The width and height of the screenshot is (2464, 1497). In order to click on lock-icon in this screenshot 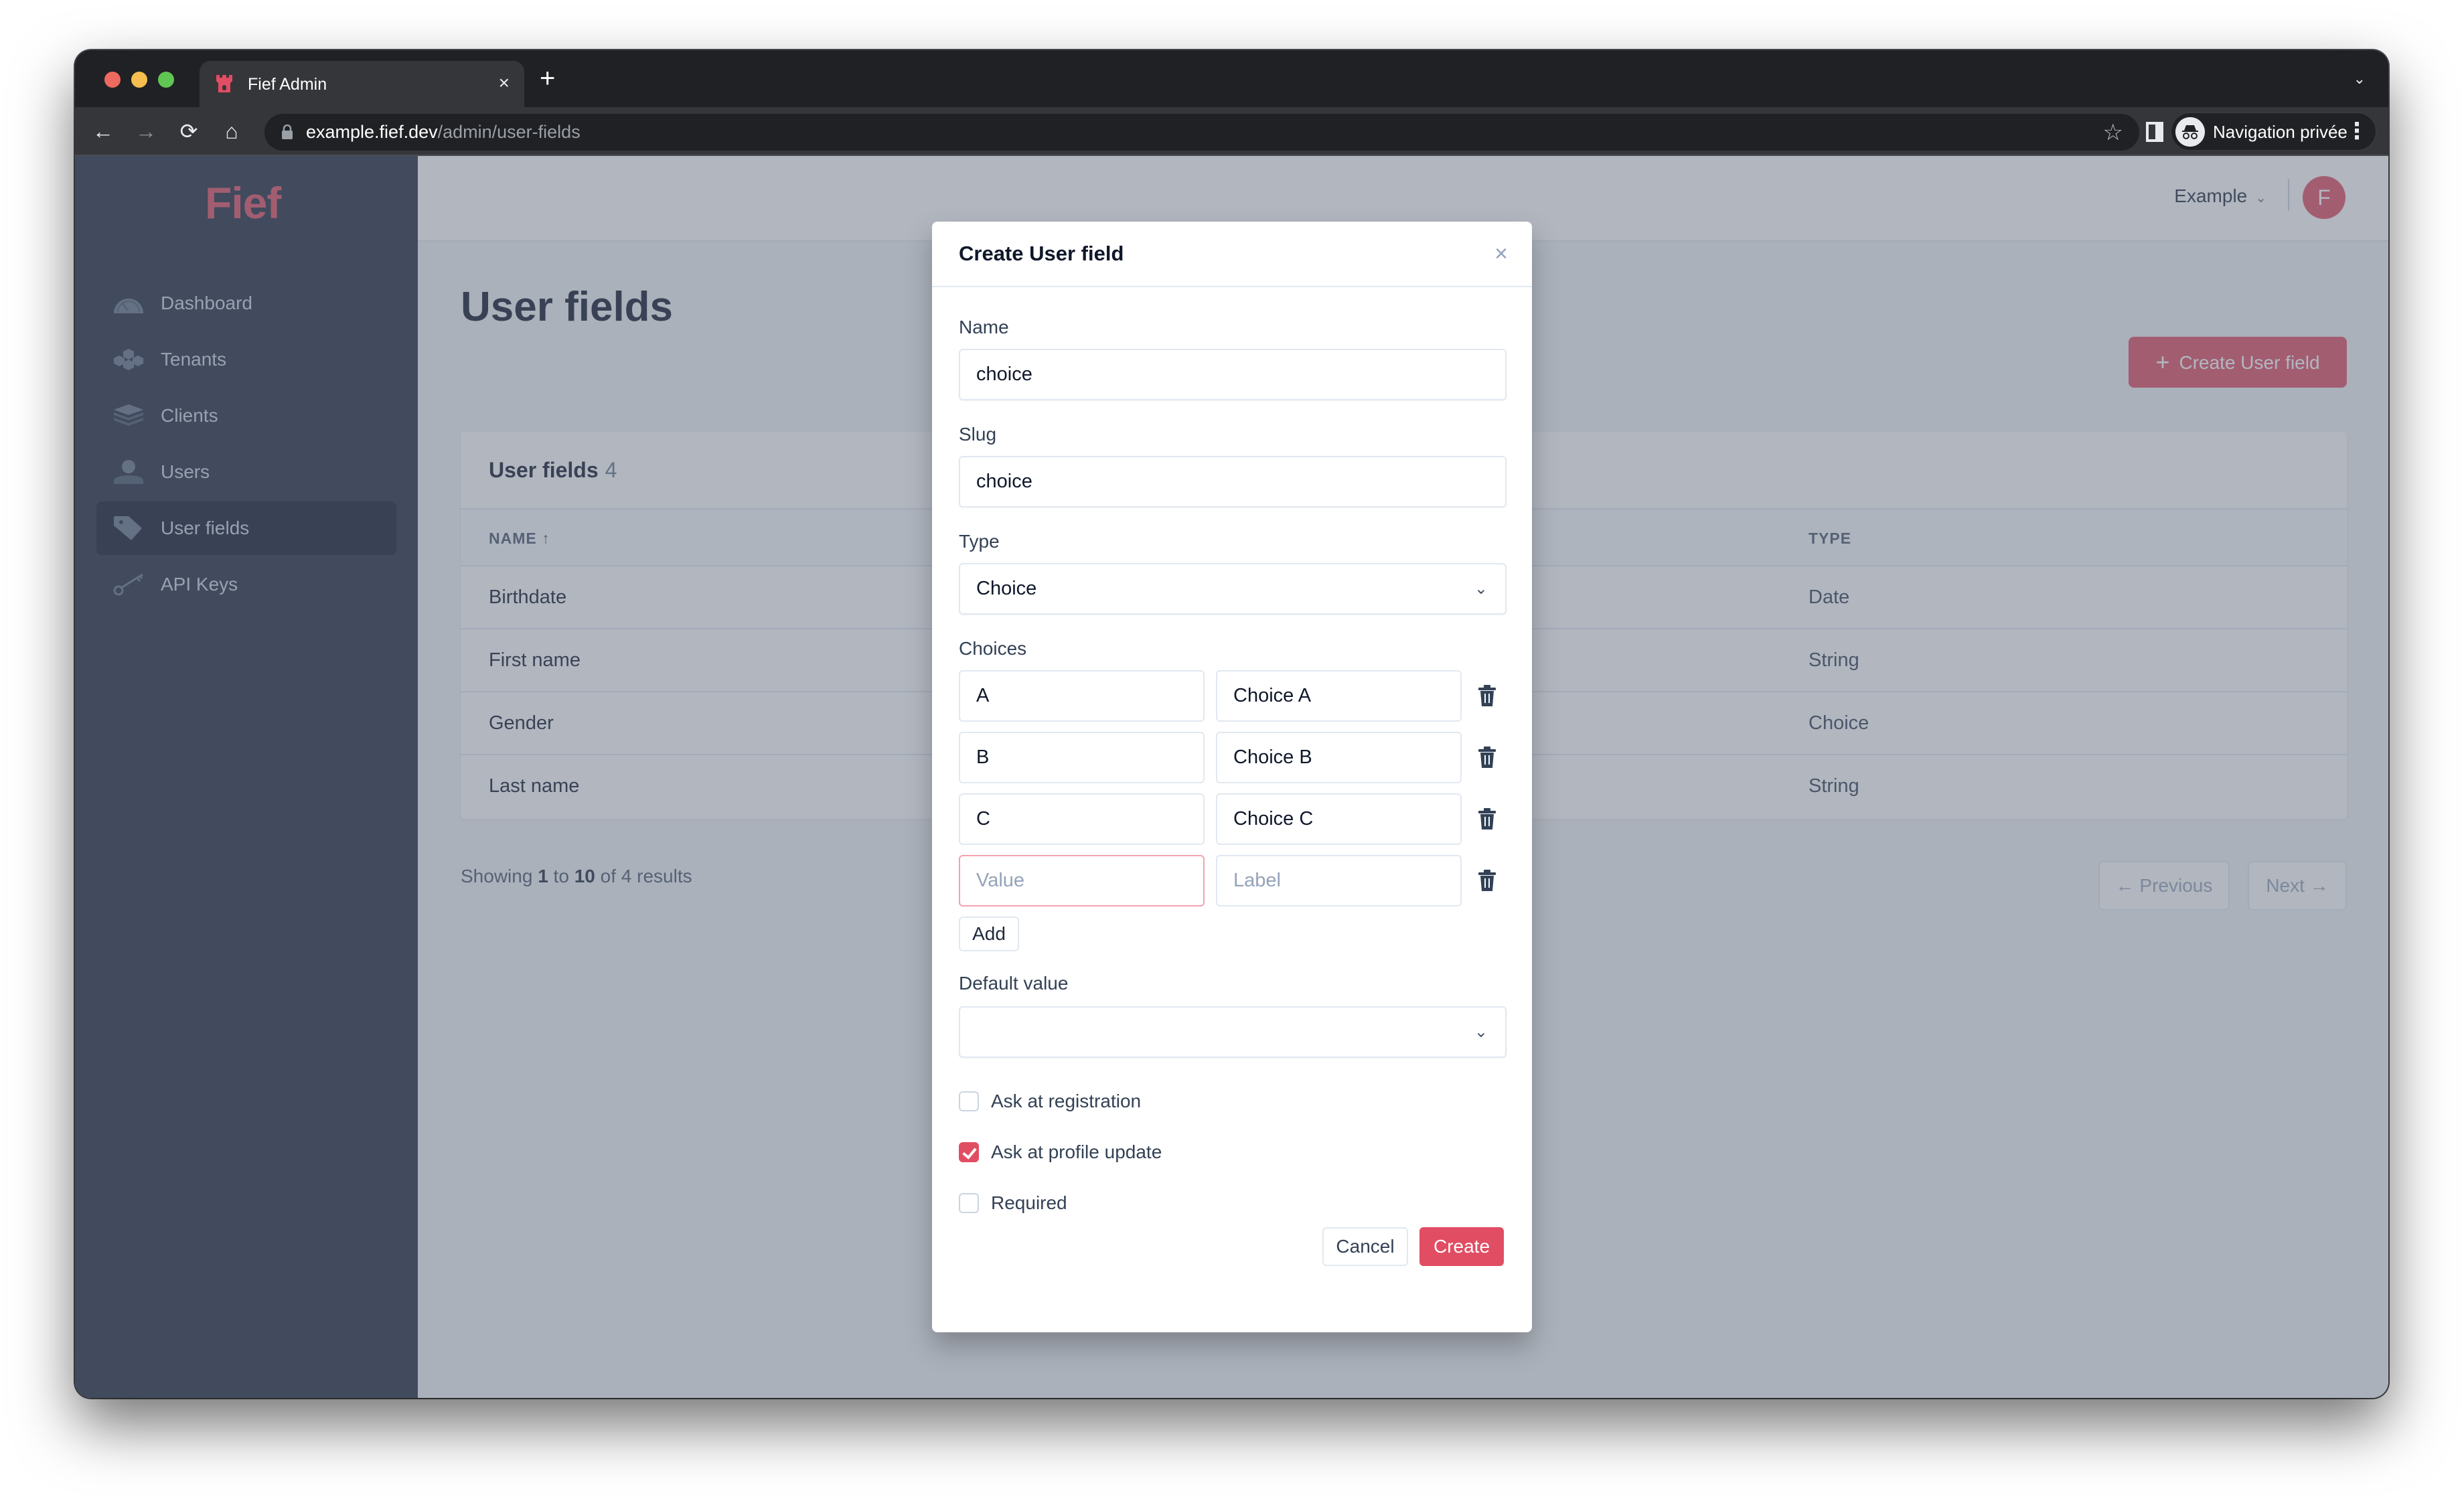, I will do `click(287, 132)`.